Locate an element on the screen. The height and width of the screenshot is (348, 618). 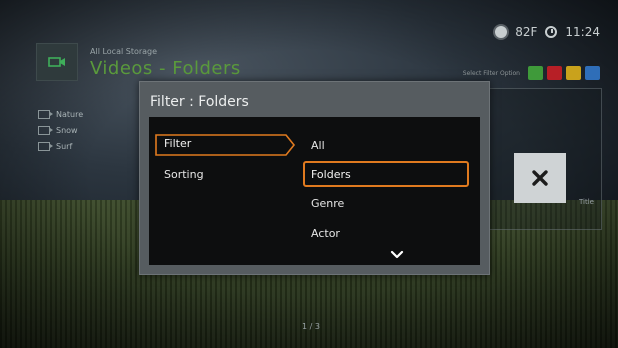
color-key-label: Select Filter Option is located at coordinates (491, 73).